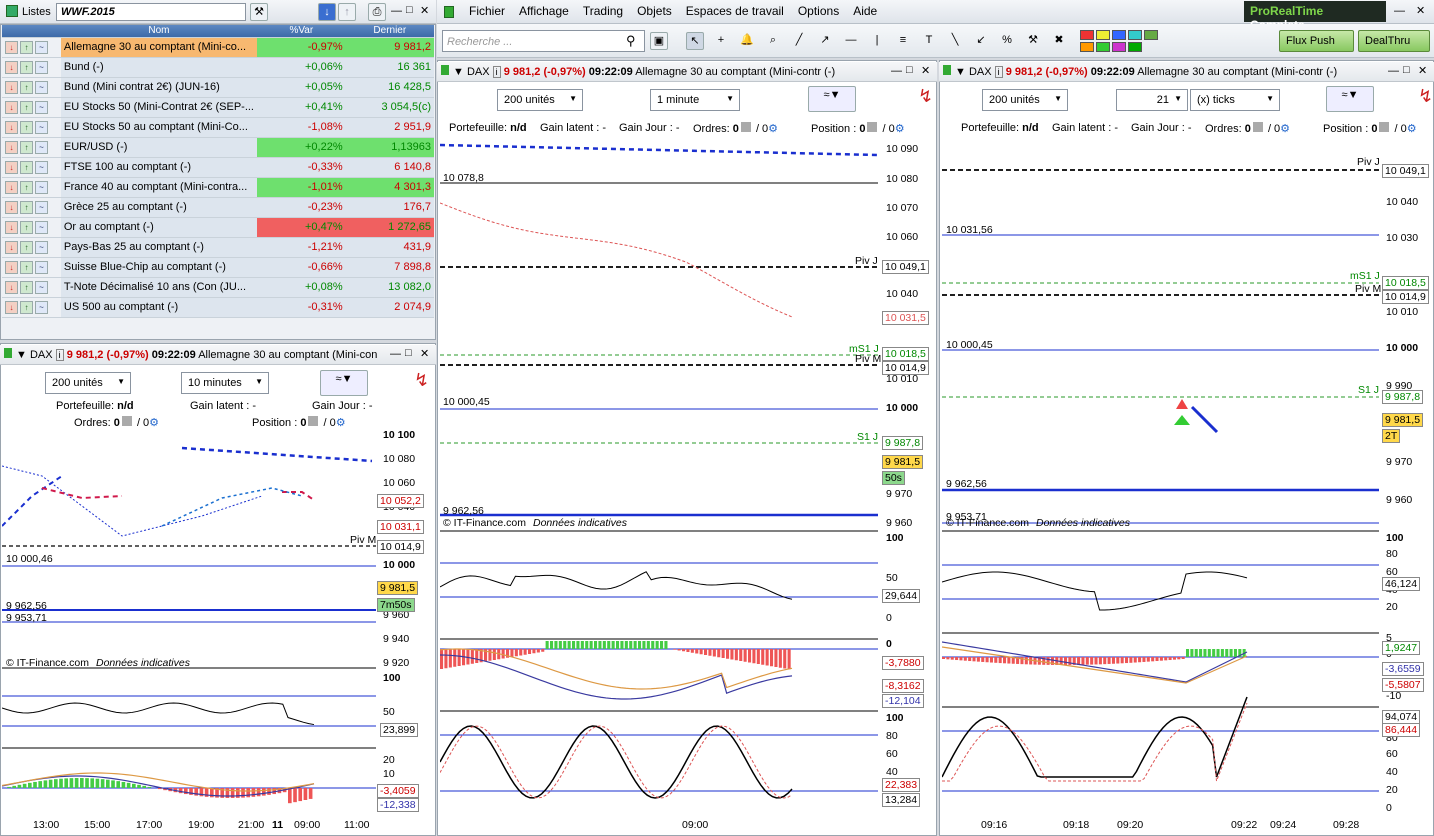  I want to click on menu-fichier: Fichier, so click(487, 11).